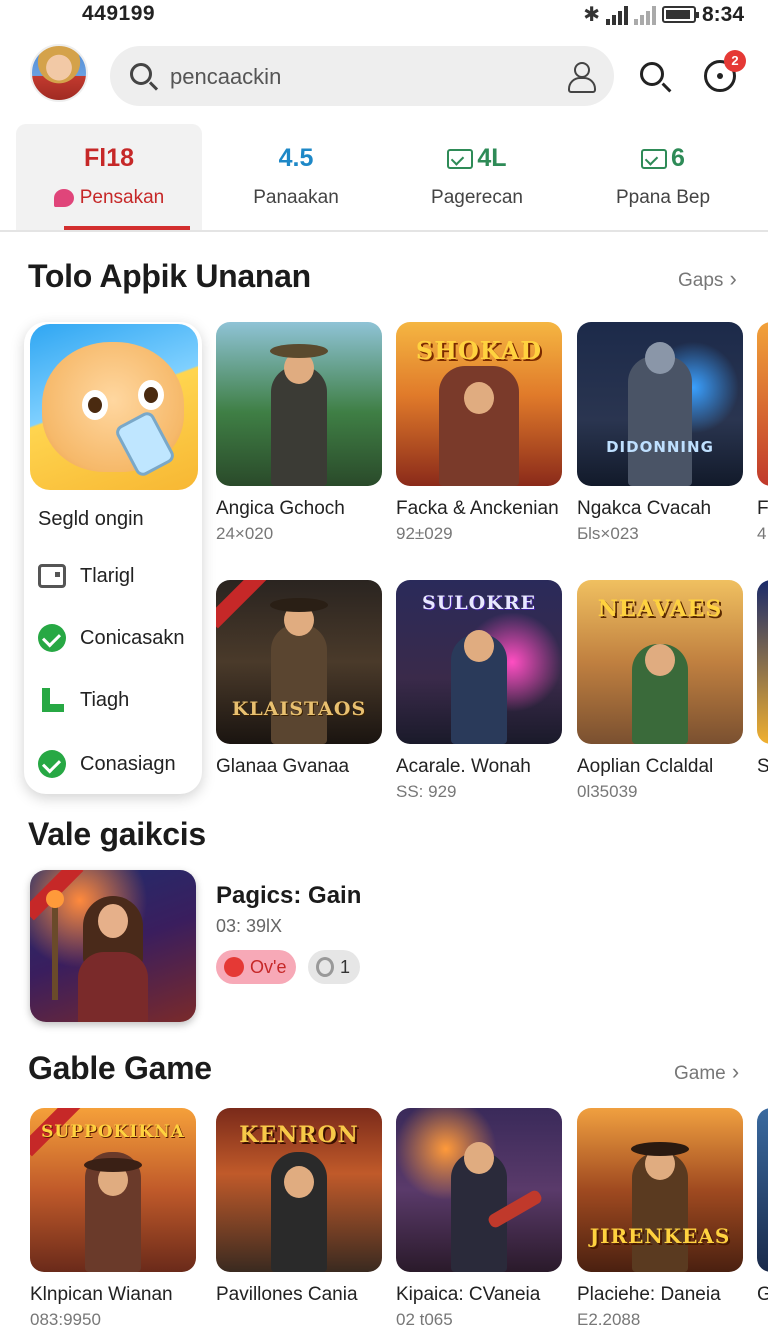 The height and width of the screenshot is (1344, 768). What do you see at coordinates (660, 1236) in the screenshot?
I see `game-logo: JIRENKEAS` at bounding box center [660, 1236].